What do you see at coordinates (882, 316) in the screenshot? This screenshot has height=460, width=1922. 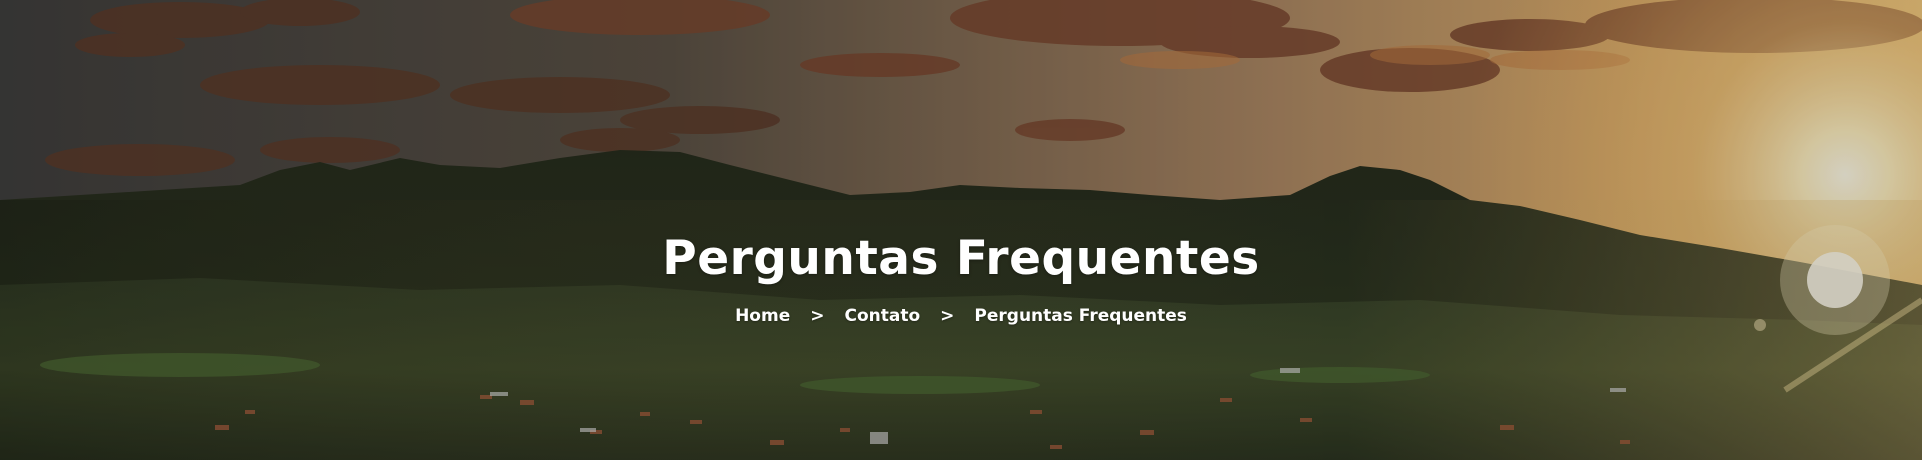 I see `breadcrumb-contato-link: Contato` at bounding box center [882, 316].